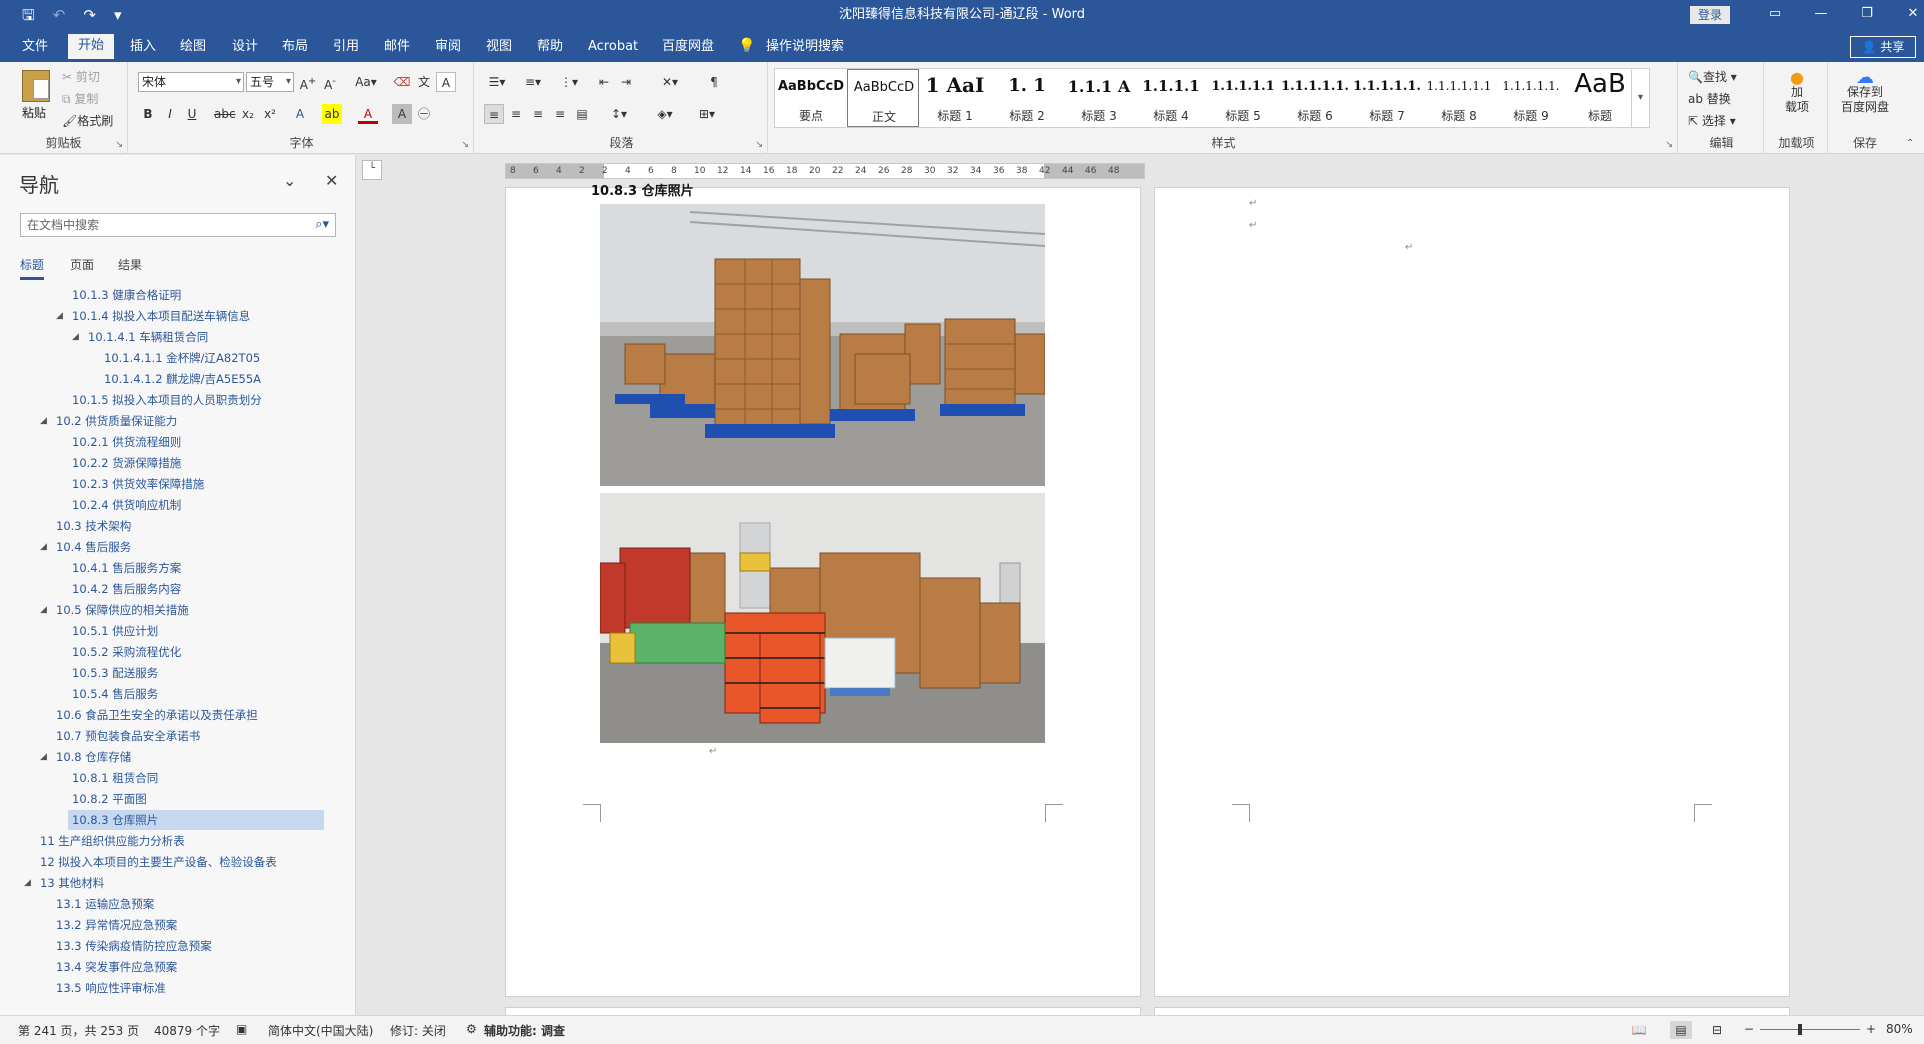  Describe the element at coordinates (80, 98) in the screenshot. I see `copy-button: ⧉ 复制` at that location.